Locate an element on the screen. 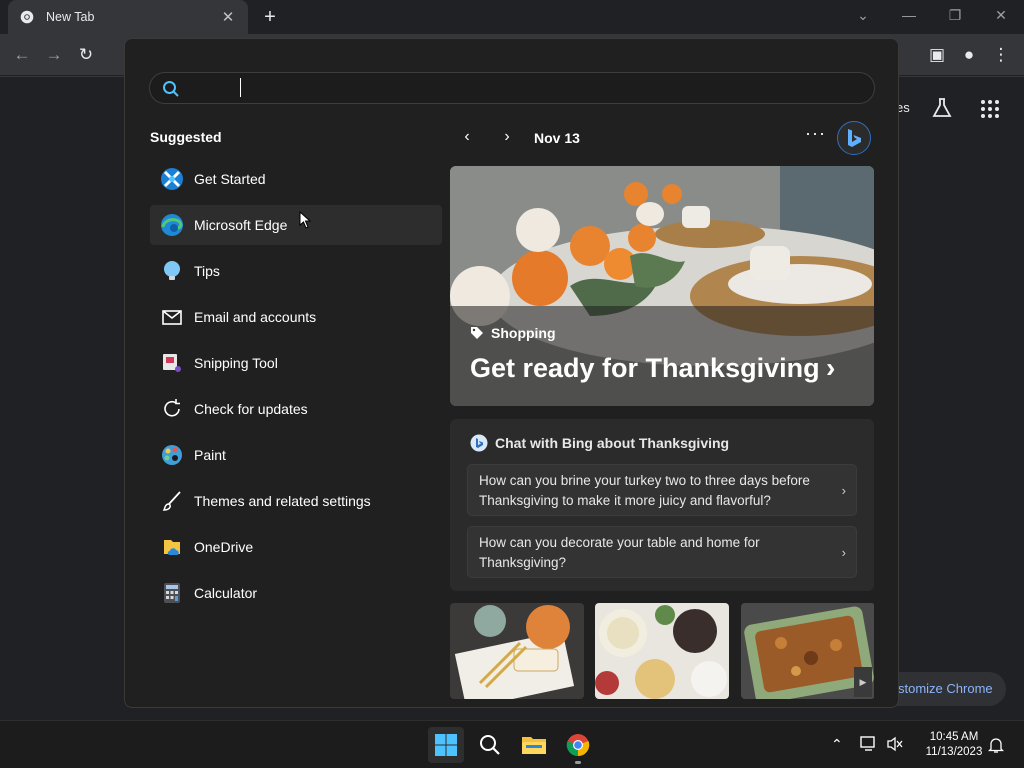 This screenshot has height=768, width=1024. app-label: Check for updates is located at coordinates (251, 409).